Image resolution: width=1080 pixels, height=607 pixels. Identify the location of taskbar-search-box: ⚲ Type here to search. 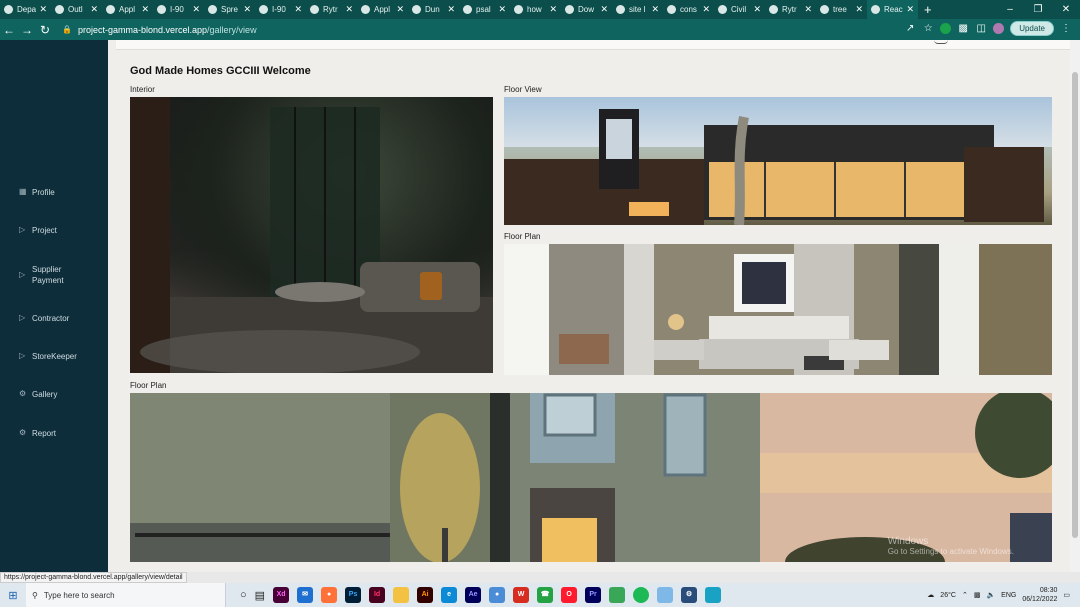
(126, 595).